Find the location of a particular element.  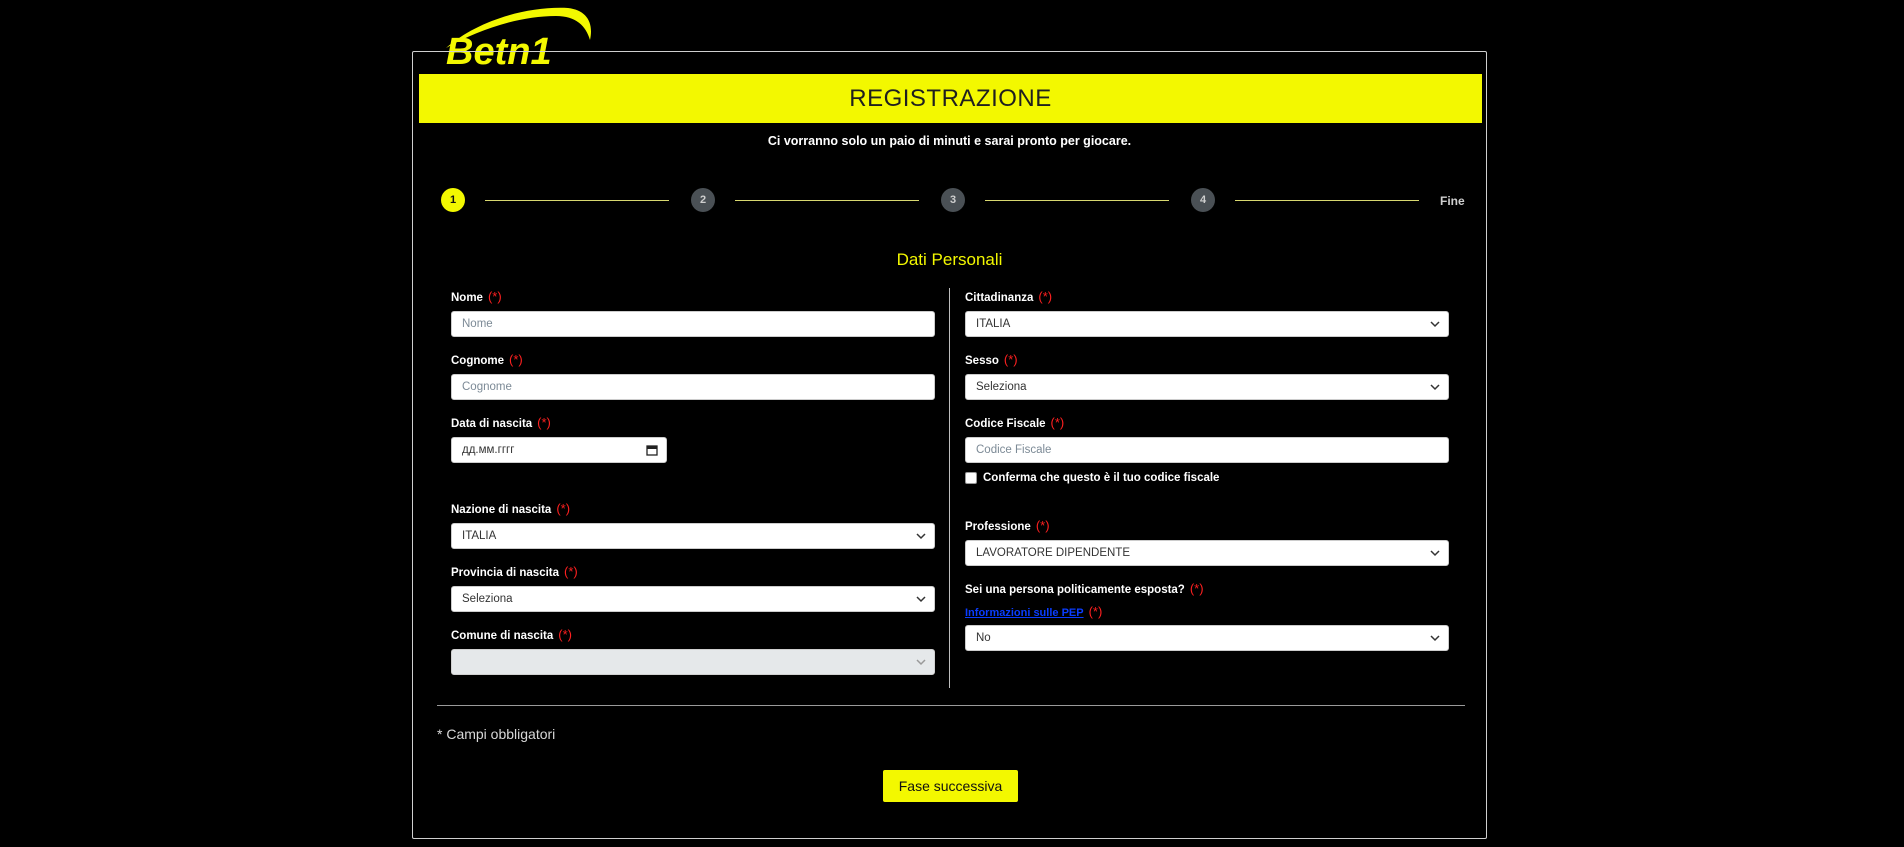

section-title: Dati Personali is located at coordinates (949, 259).